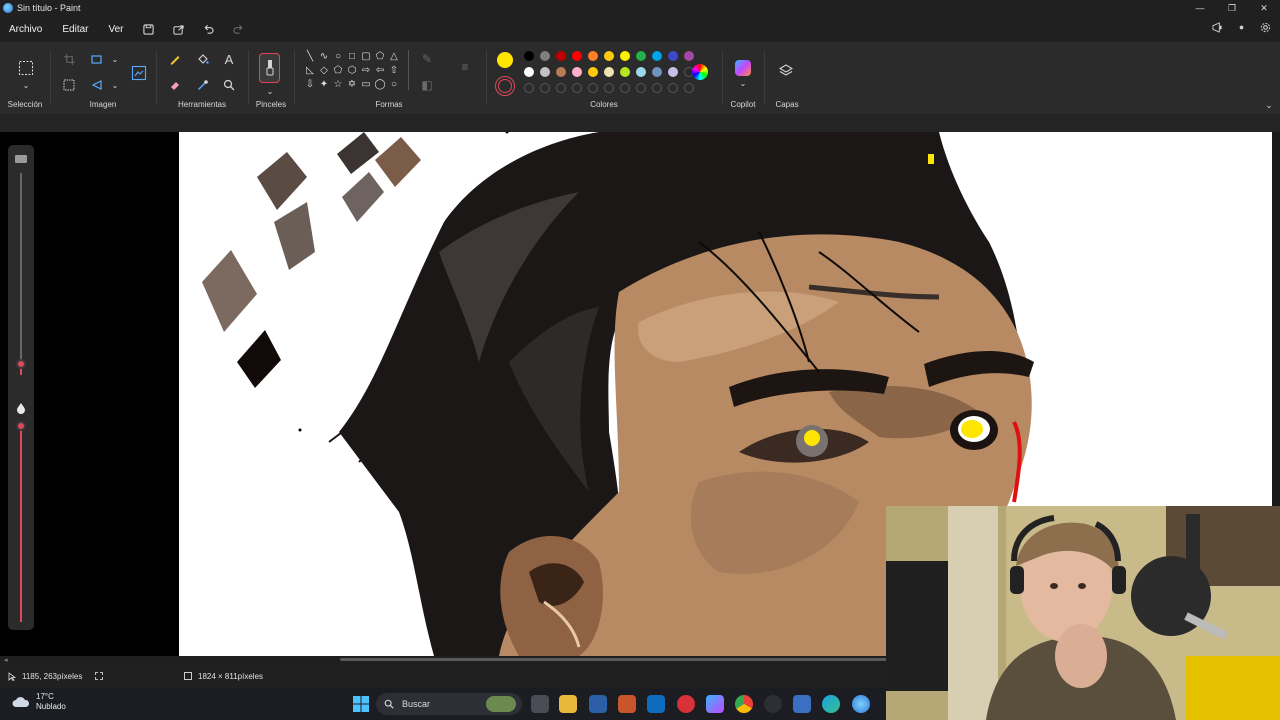  I want to click on fill-icon, so click(203, 59).